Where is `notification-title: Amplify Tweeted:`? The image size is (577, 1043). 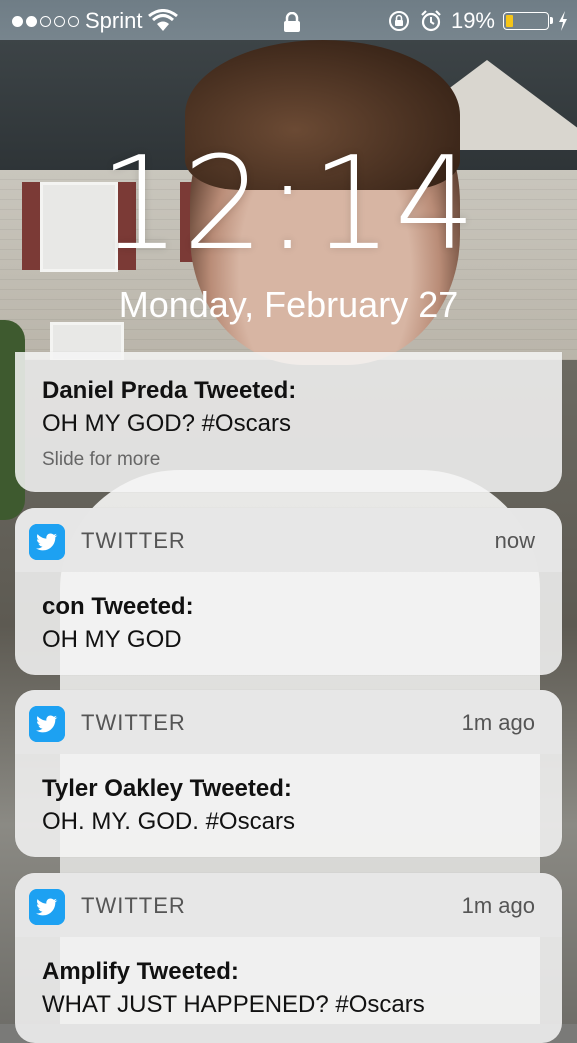
notification-title: Amplify Tweeted: is located at coordinates (140, 971).